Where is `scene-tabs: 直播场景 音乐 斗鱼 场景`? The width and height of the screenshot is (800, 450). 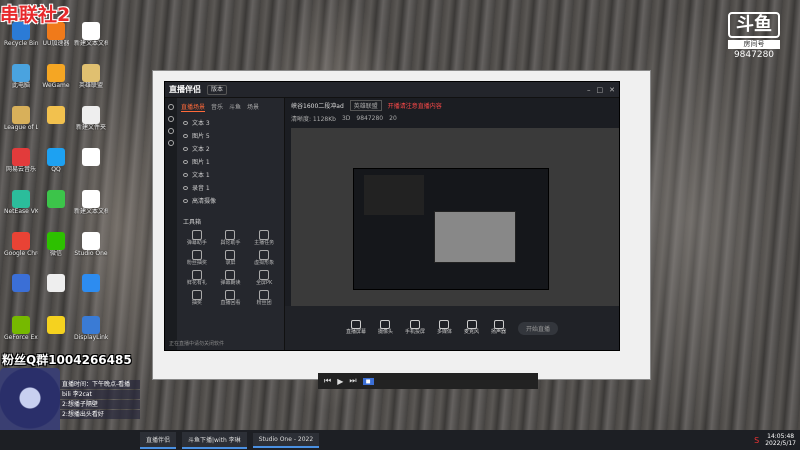
scene-tabs: 直播场景 音乐 斗鱼 场景 is located at coordinates (230, 107).